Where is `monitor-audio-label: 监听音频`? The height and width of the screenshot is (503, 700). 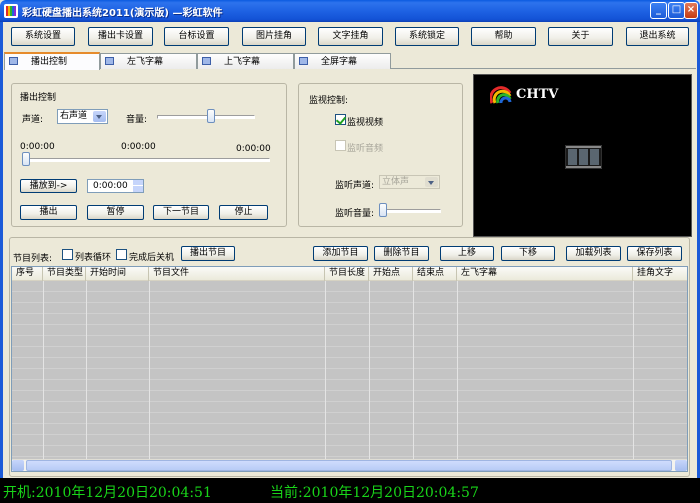 monitor-audio-label: 监听音频 is located at coordinates (365, 149).